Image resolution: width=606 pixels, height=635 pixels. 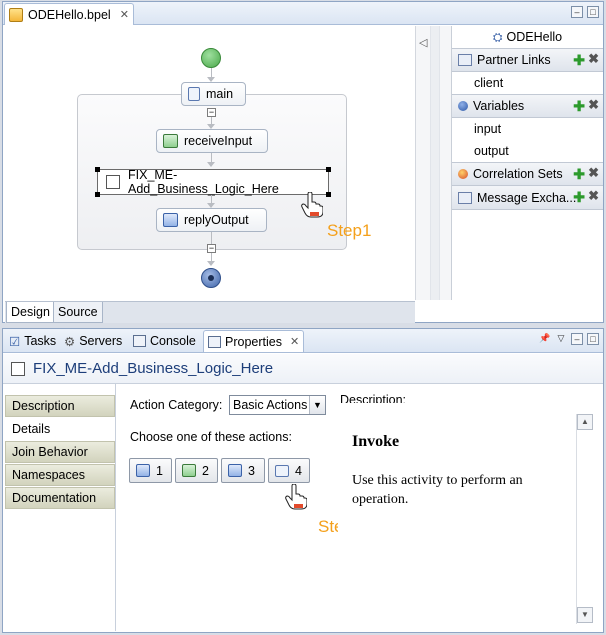 I want to click on sidebar-divider, so click(x=115, y=507).